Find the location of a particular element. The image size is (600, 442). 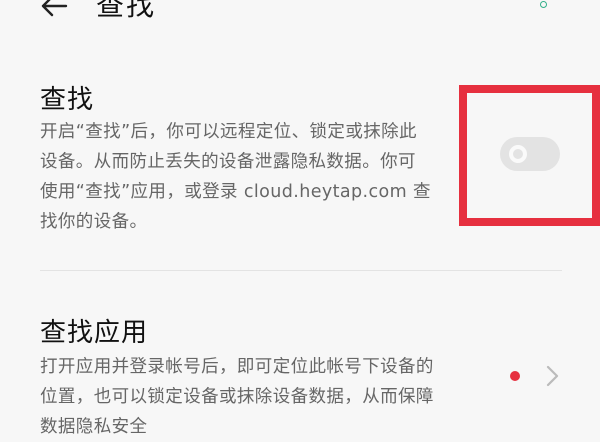

toggle-knob is located at coordinates (518, 154).